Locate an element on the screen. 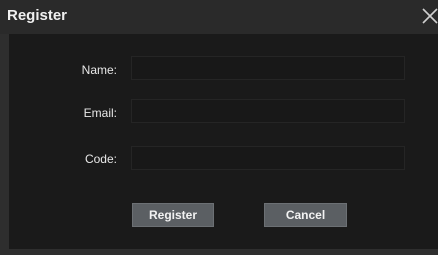 This screenshot has height=255, width=438. name-label: Name: is located at coordinates (99, 70).